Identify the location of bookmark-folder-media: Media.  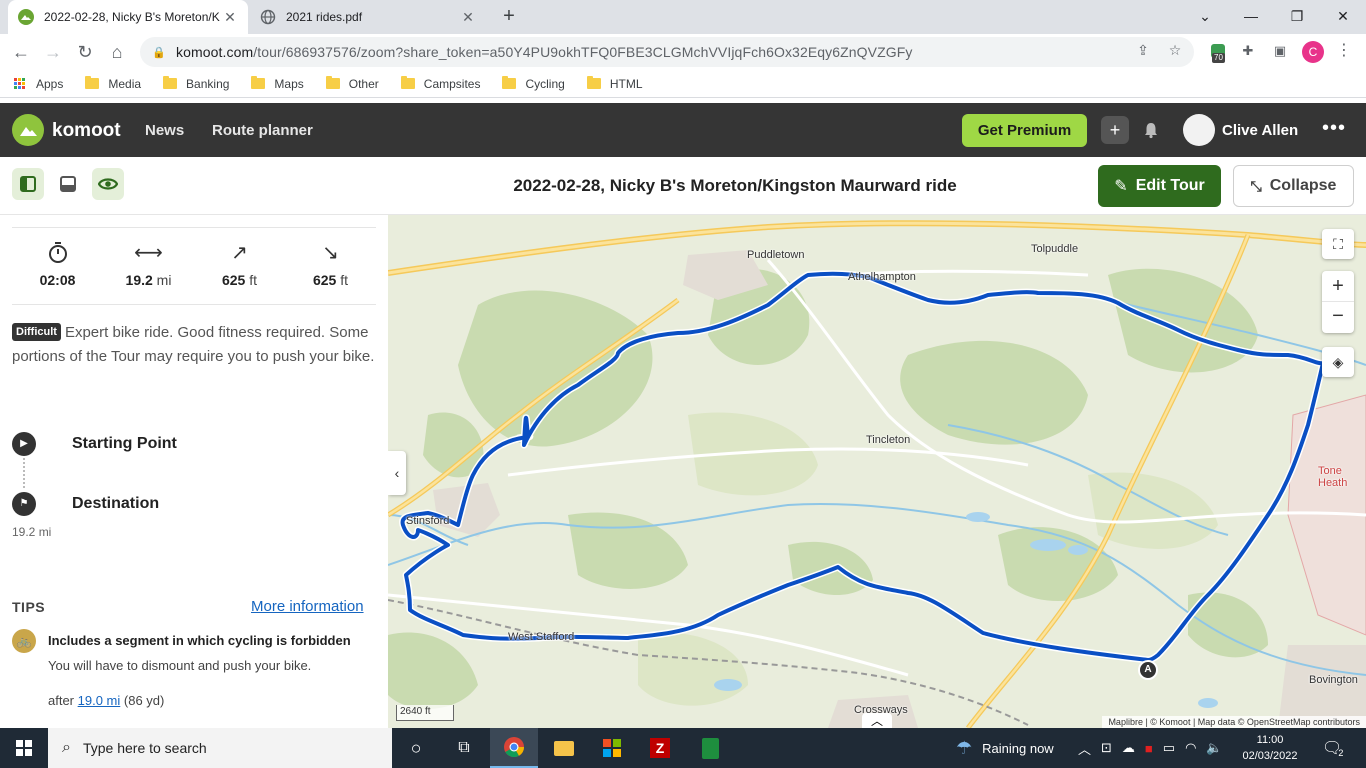
(113, 83).